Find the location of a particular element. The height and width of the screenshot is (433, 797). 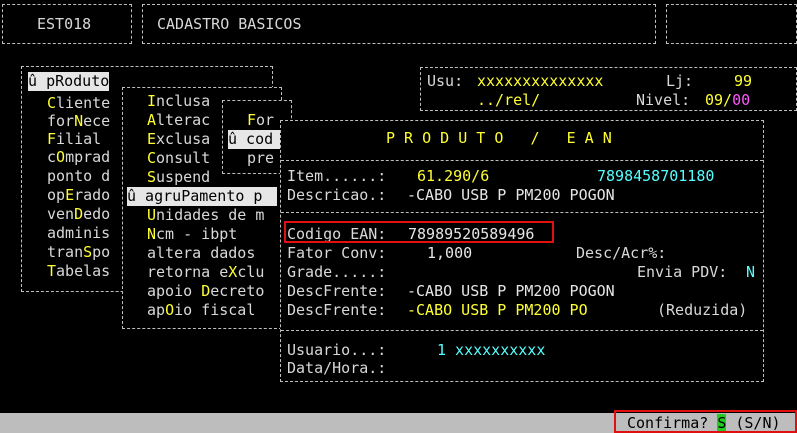

item-label: Item......: is located at coordinates (337, 176).